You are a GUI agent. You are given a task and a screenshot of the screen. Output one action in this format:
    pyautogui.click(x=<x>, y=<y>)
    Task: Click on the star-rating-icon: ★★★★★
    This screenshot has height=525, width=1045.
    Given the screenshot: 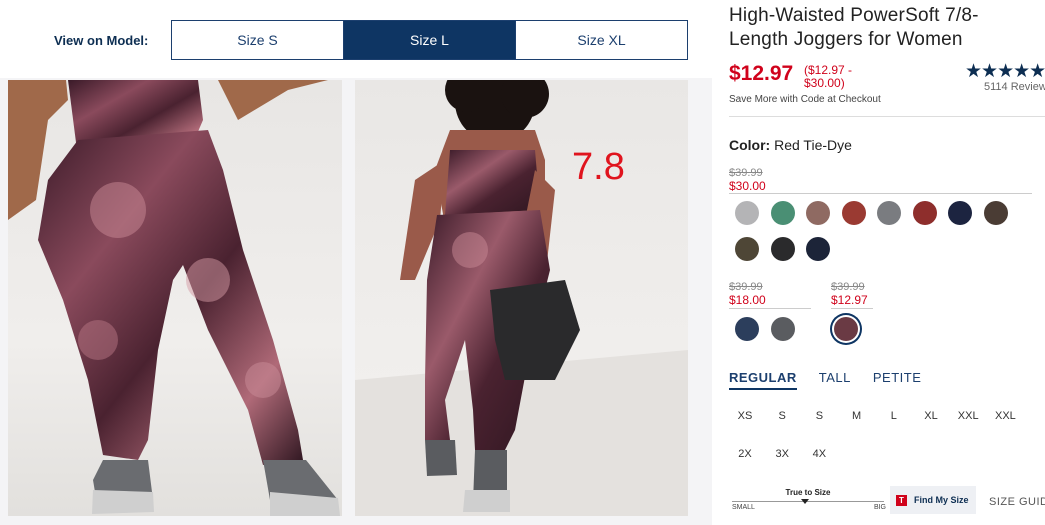 What is the action you would take?
    pyautogui.click(x=1005, y=71)
    